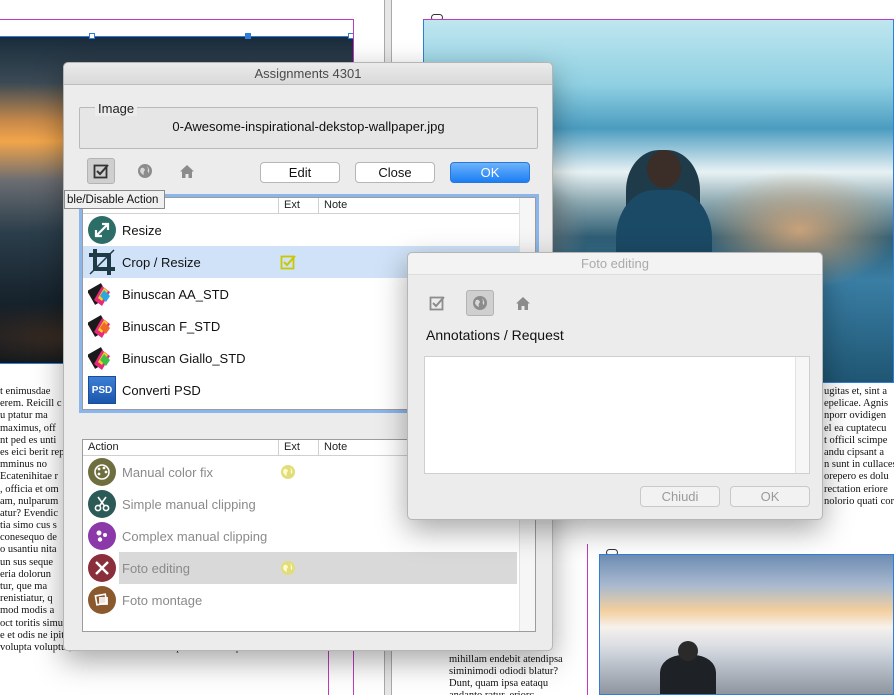 The height and width of the screenshot is (695, 894). I want to click on text-line: siminimodi odiodi blatur?, so click(504, 671).